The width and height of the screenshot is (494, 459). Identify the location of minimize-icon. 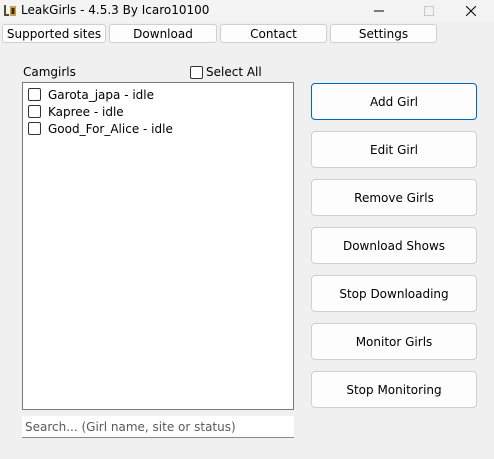
(379, 11).